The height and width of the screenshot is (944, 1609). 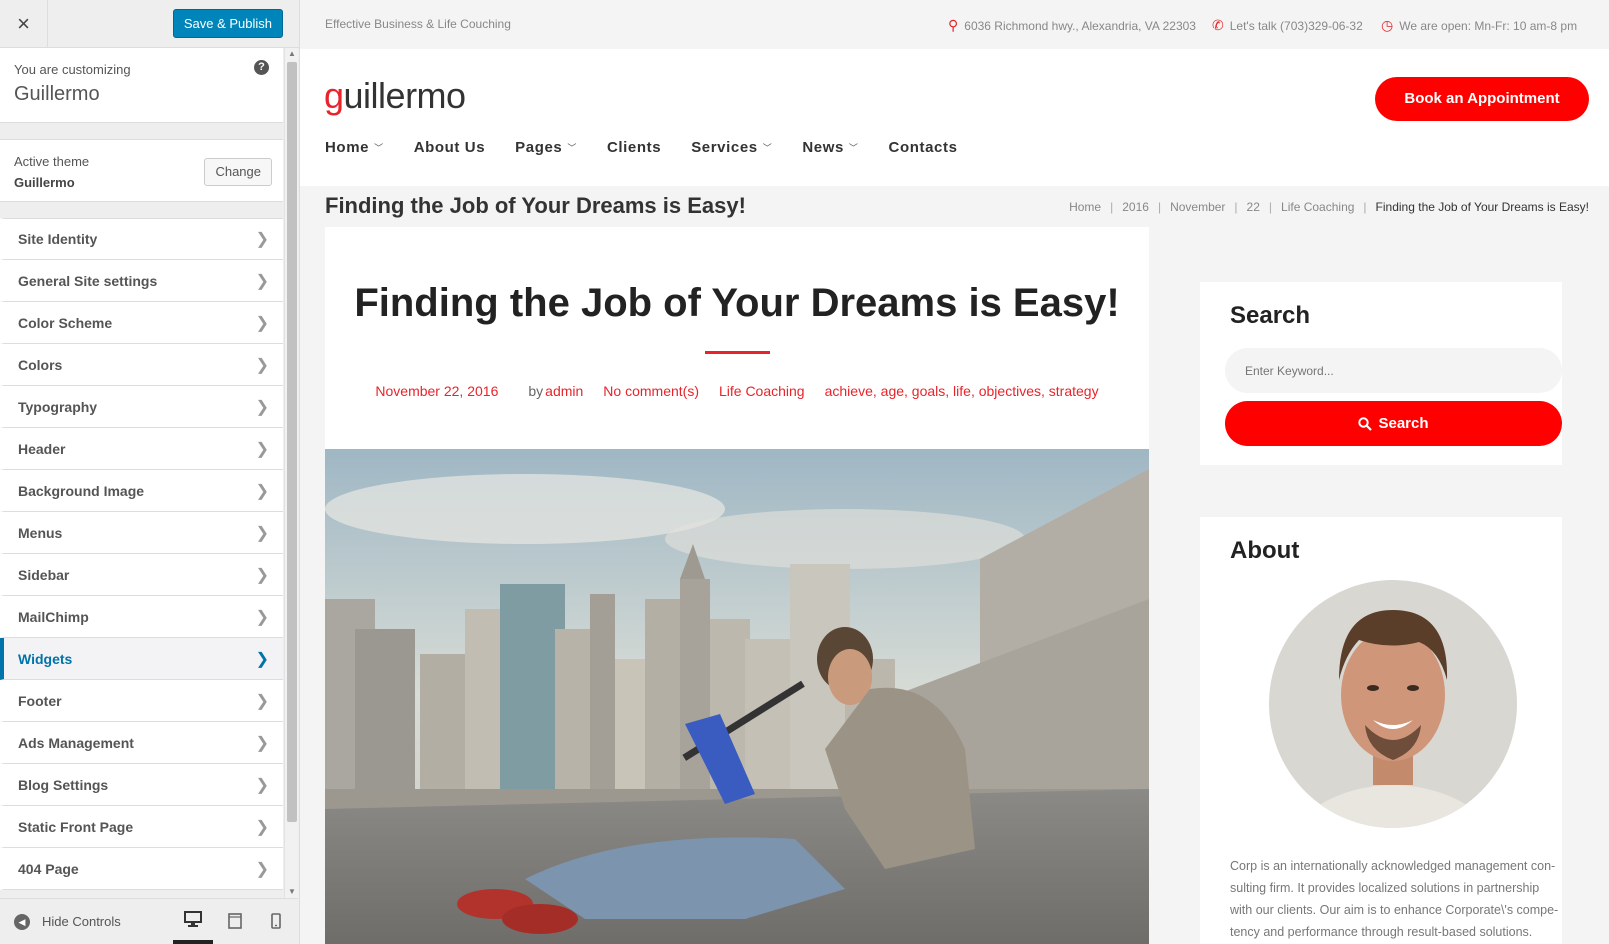 What do you see at coordinates (141, 785) in the screenshot?
I see `customizer-section-blog-settings: Blog Settings ❯` at bounding box center [141, 785].